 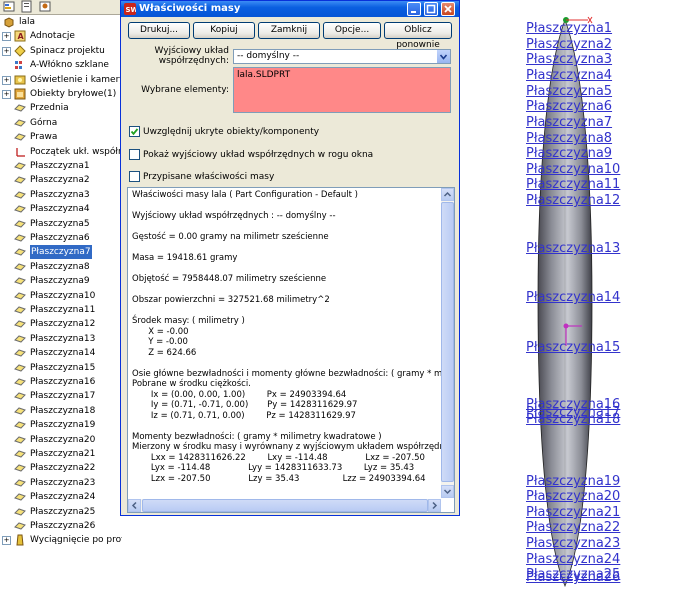 What do you see at coordinates (61, 152) in the screenshot?
I see `tree-item: Początek ukł. współrzę` at bounding box center [61, 152].